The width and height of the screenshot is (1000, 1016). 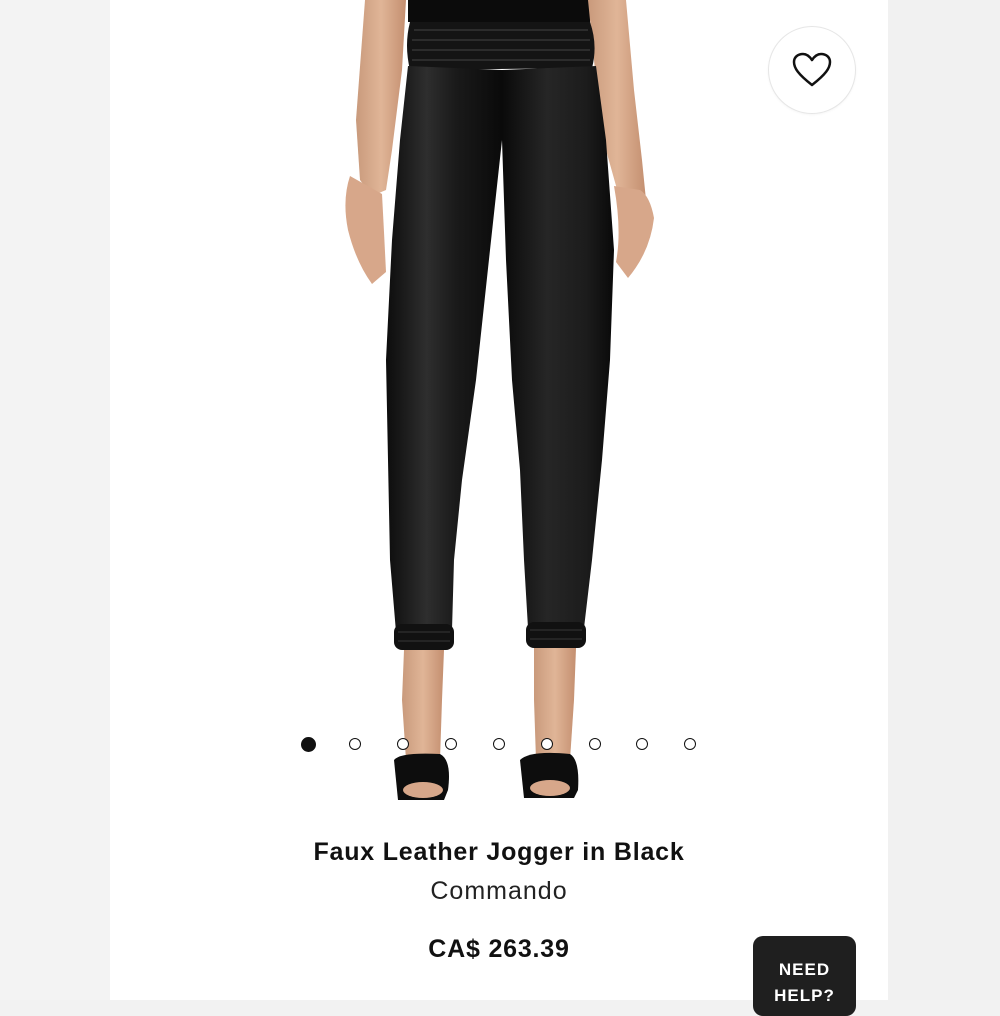 I want to click on image-carousel-dots, so click(x=499, y=746).